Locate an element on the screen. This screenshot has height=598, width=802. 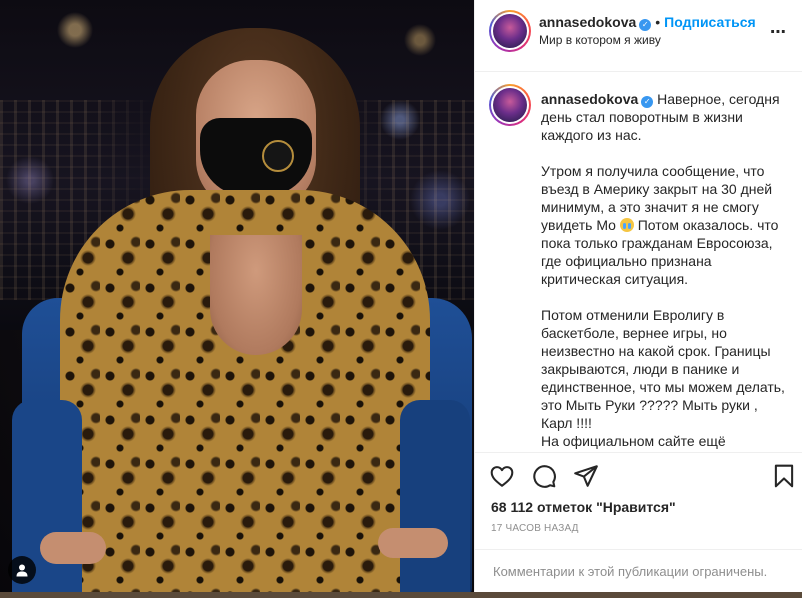
user-tag-icon is located at coordinates (22, 570).